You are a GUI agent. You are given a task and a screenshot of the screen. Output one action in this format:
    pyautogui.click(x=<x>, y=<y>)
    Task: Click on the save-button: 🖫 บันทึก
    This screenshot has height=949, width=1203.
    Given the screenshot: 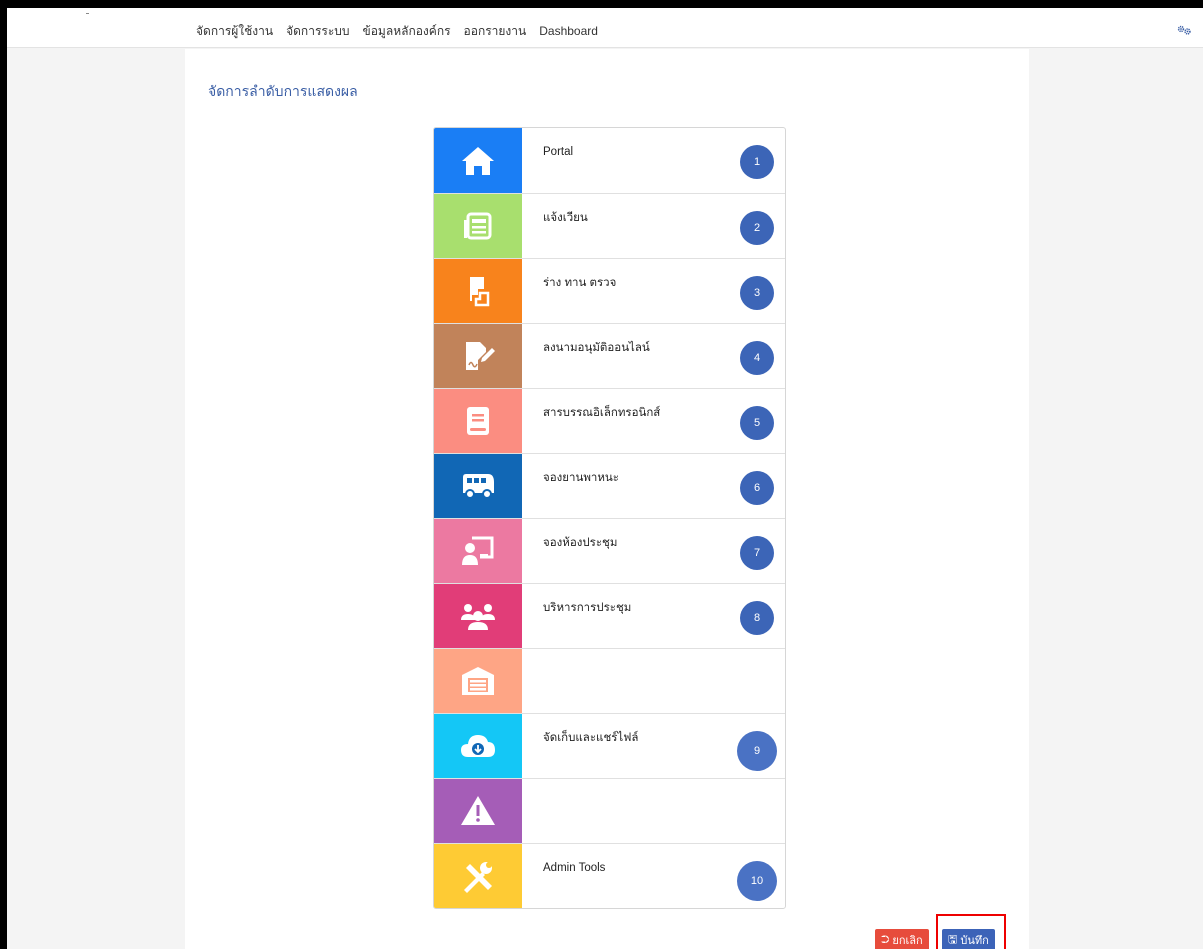 What is the action you would take?
    pyautogui.click(x=968, y=939)
    